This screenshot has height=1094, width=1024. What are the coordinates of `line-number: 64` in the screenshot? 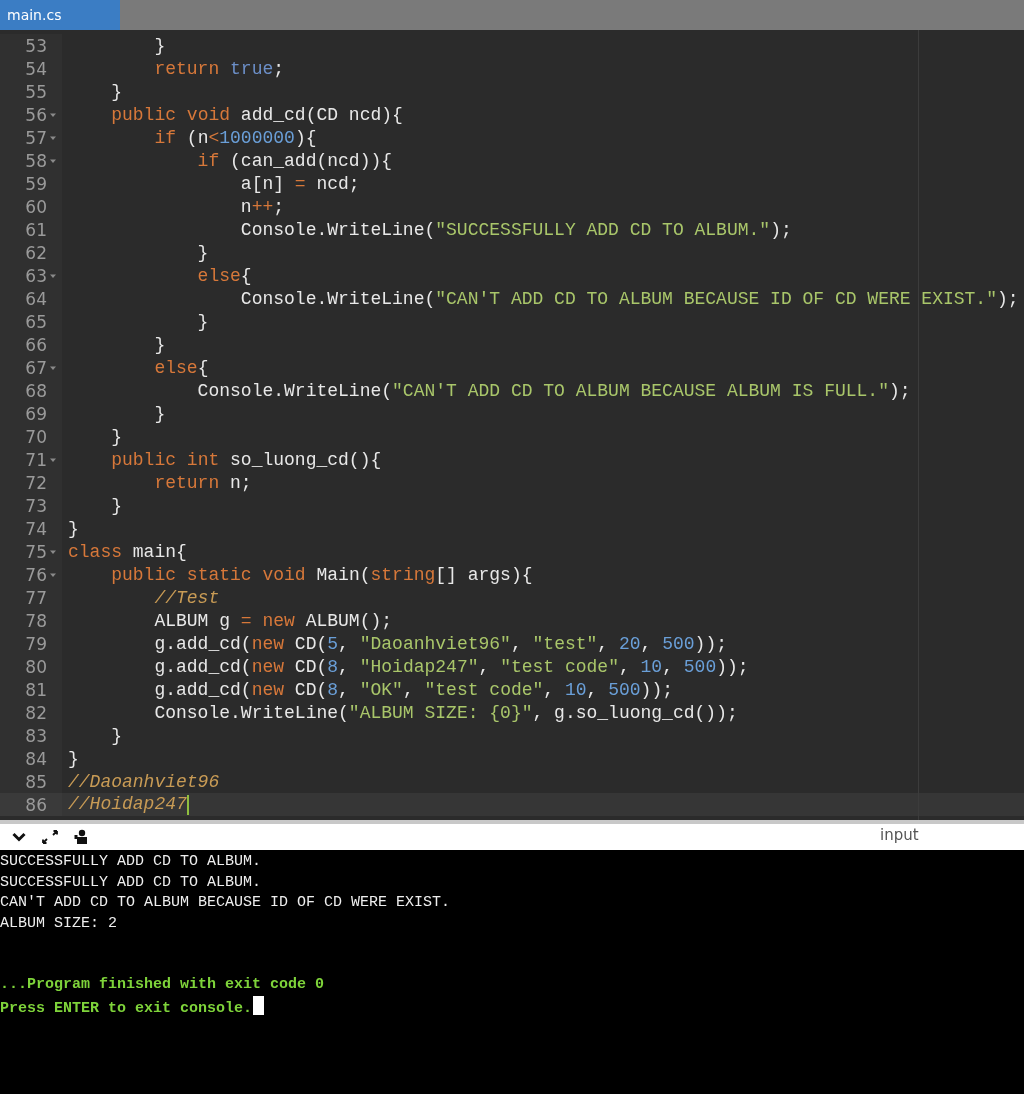 It's located at (36, 298).